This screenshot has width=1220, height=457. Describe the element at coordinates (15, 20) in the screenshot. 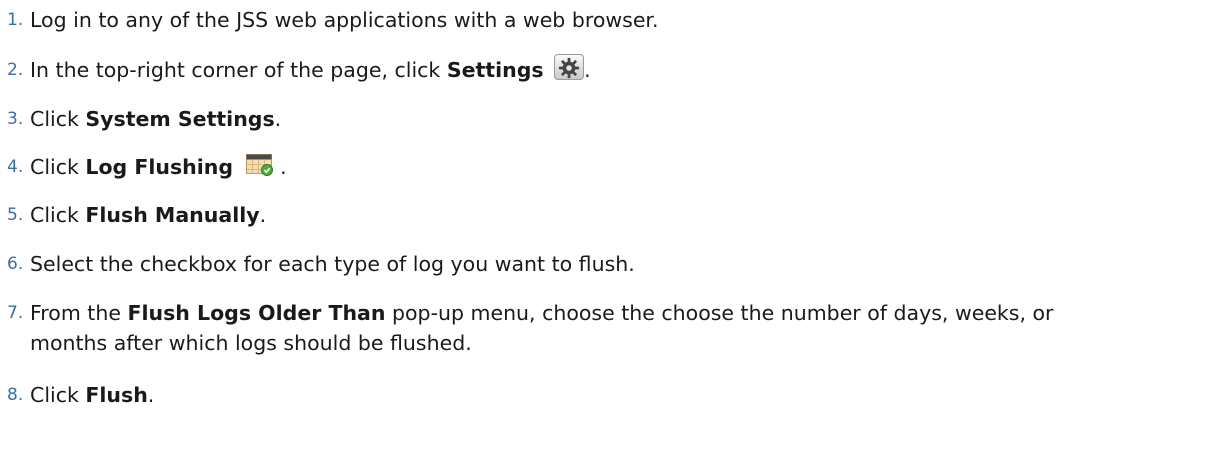

I see `step-number: 1.` at that location.